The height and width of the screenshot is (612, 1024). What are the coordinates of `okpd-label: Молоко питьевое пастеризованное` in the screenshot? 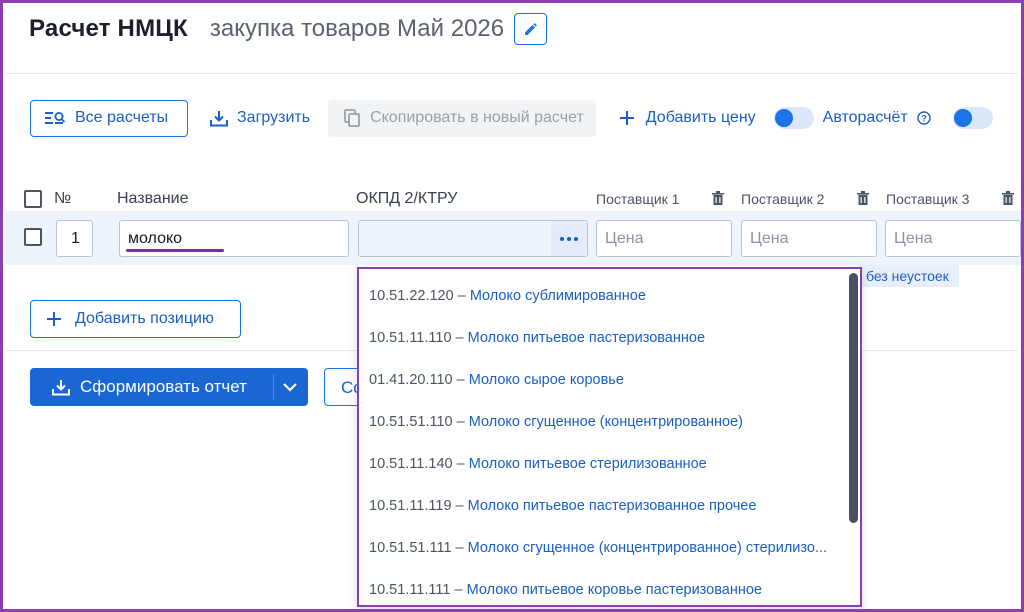 It's located at (586, 338).